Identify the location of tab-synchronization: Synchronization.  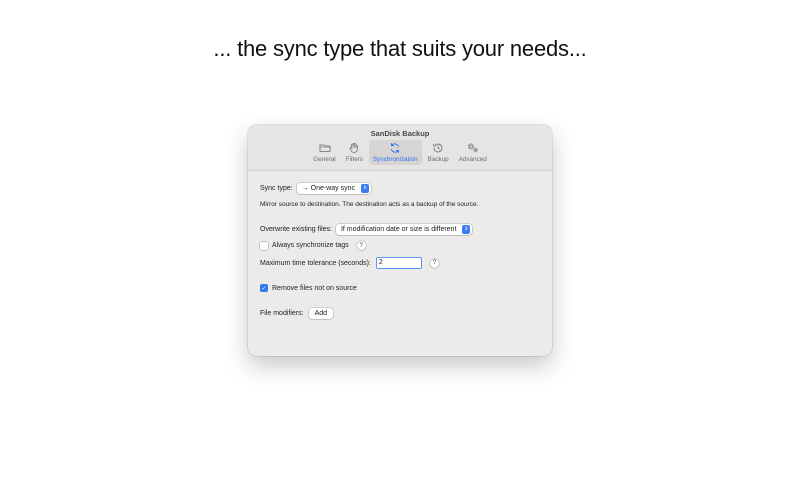
(395, 152).